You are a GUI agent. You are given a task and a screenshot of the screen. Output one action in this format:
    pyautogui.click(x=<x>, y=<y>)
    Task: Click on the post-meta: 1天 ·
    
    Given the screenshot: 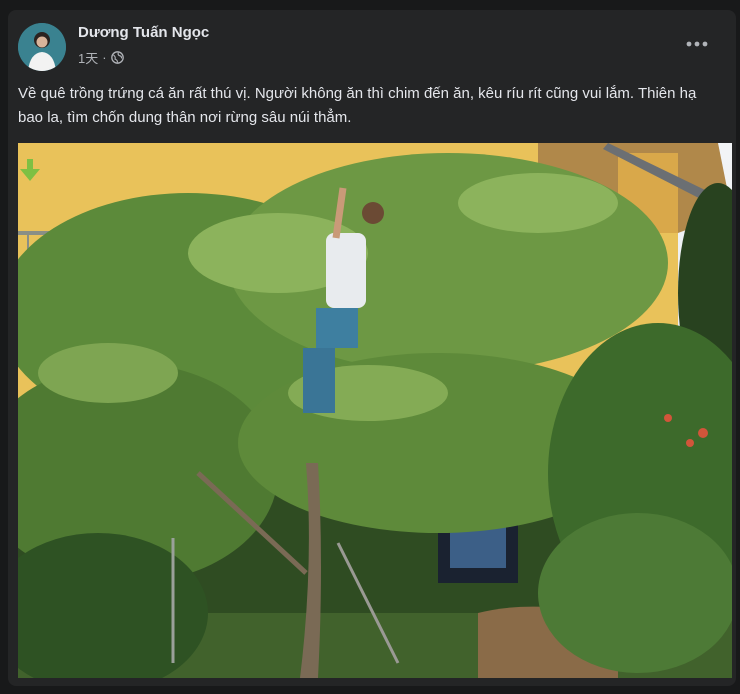 What is the action you would take?
    pyautogui.click(x=101, y=57)
    